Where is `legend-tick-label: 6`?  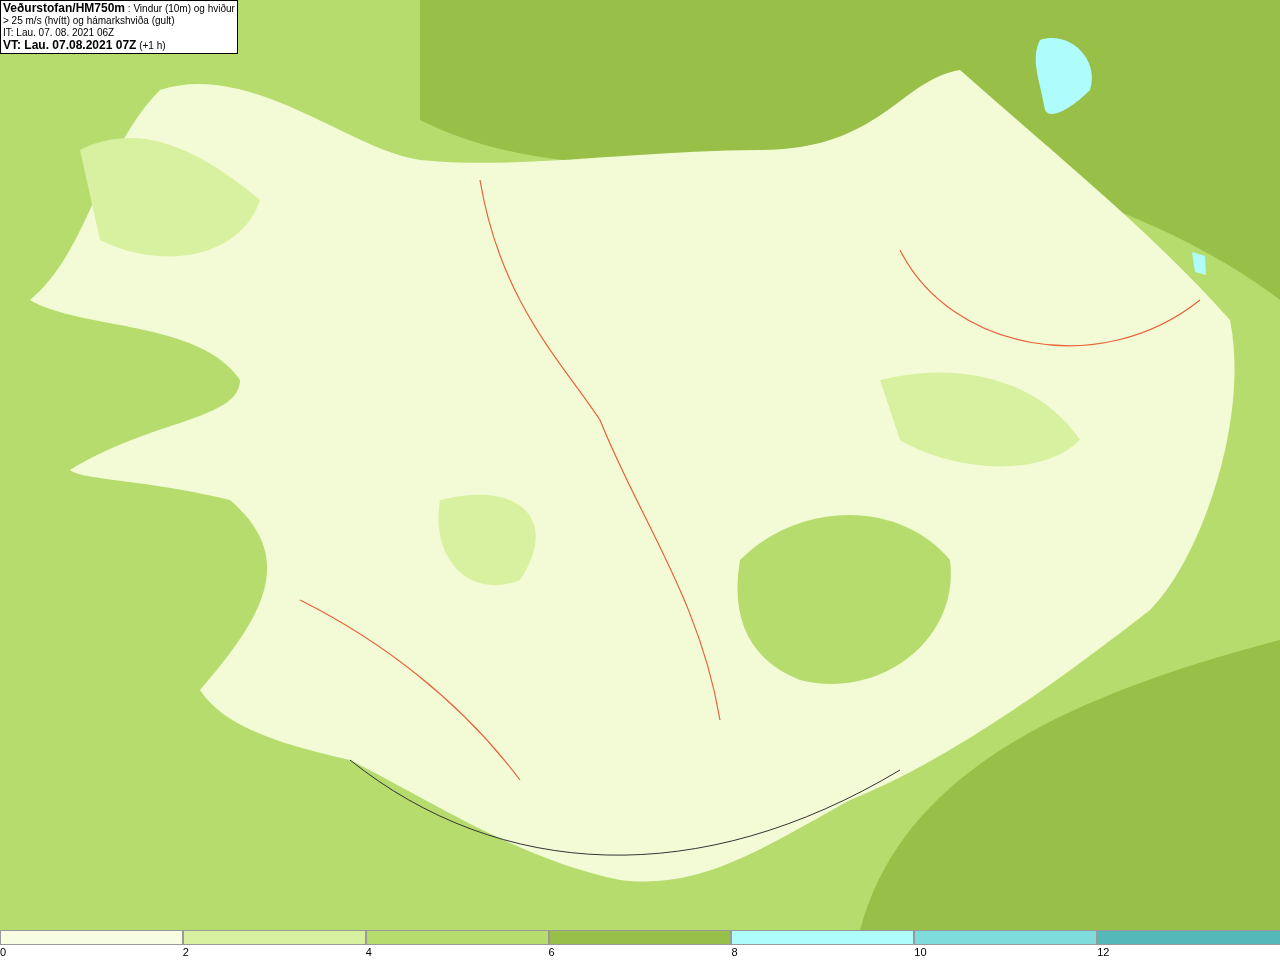
legend-tick-label: 6 is located at coordinates (551, 952).